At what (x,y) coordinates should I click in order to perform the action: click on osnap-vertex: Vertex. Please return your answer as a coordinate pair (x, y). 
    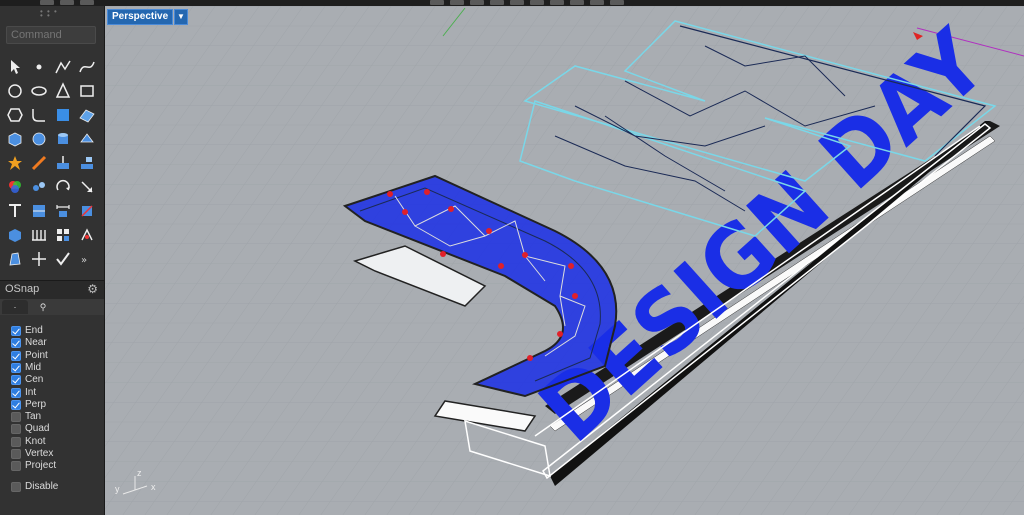
    Looking at the image, I should click on (32, 454).